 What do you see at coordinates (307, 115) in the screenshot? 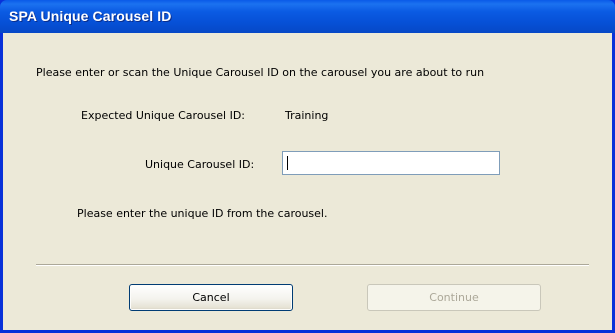
I see `expected-id-value: Training` at bounding box center [307, 115].